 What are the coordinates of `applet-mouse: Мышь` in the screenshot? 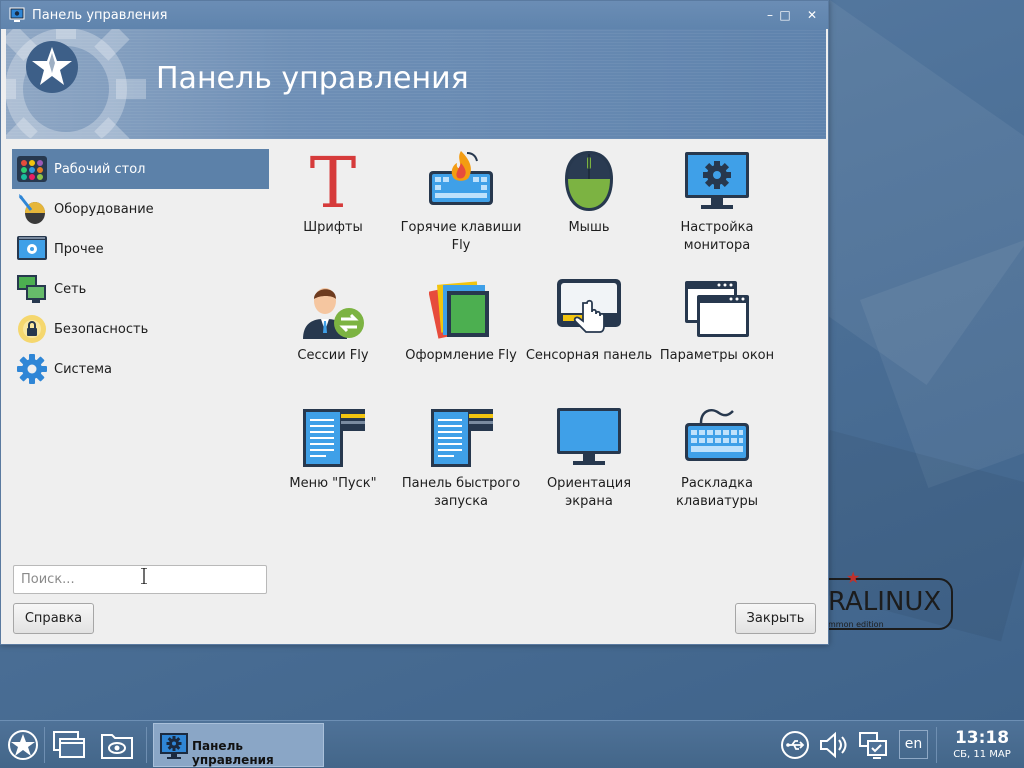 It's located at (589, 213).